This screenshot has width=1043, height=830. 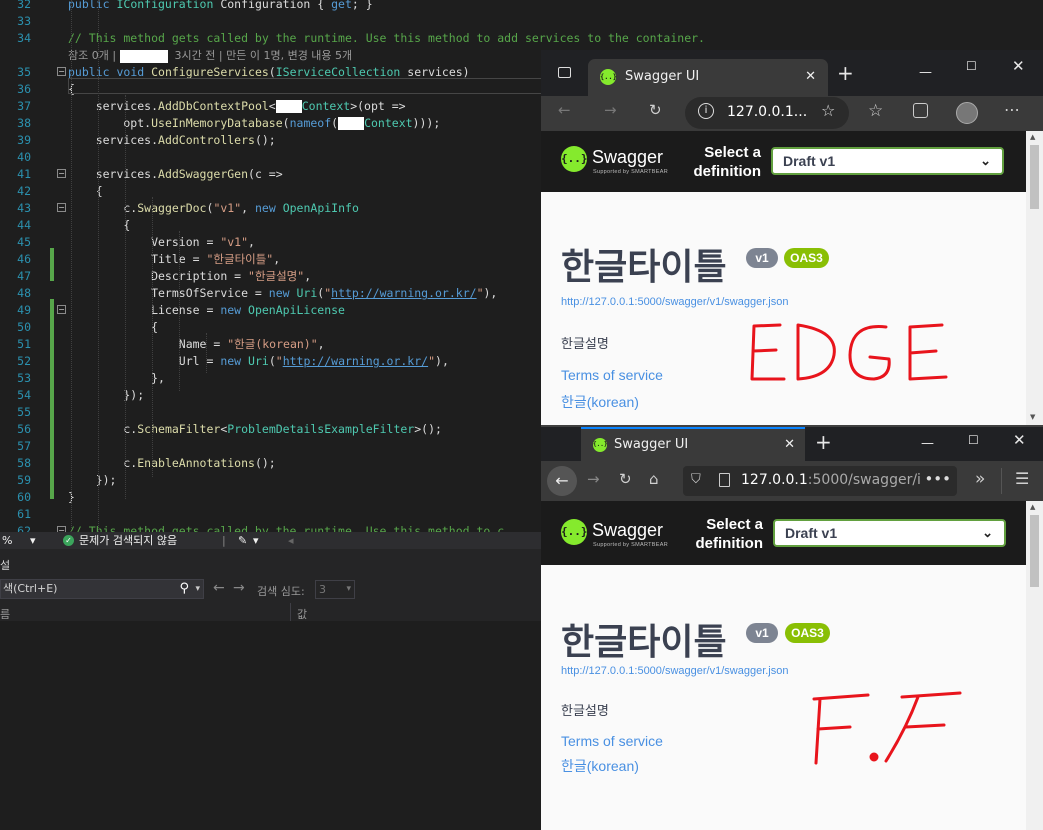 What do you see at coordinates (987, 532) in the screenshot?
I see `chevron-down-icon: ⌄` at bounding box center [987, 532].